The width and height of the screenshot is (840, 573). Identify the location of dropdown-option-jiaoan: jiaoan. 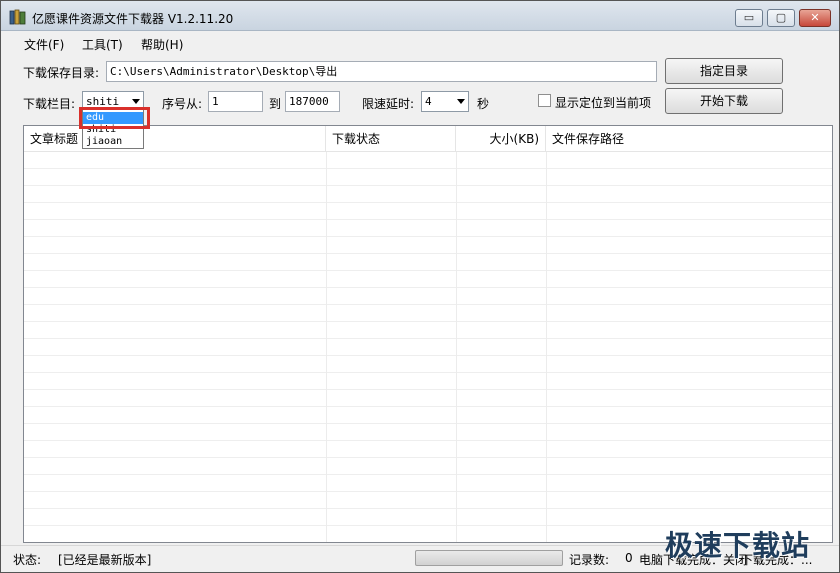
(113, 142).